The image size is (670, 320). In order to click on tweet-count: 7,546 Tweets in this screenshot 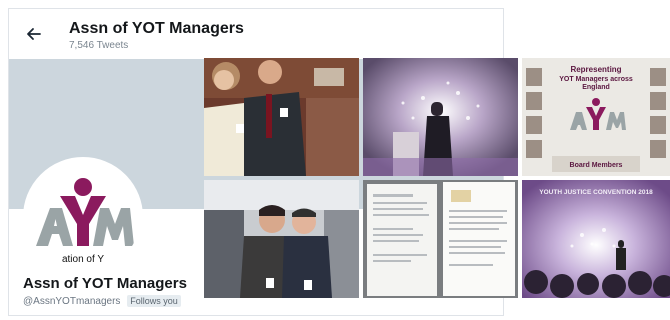, I will do `click(99, 45)`.